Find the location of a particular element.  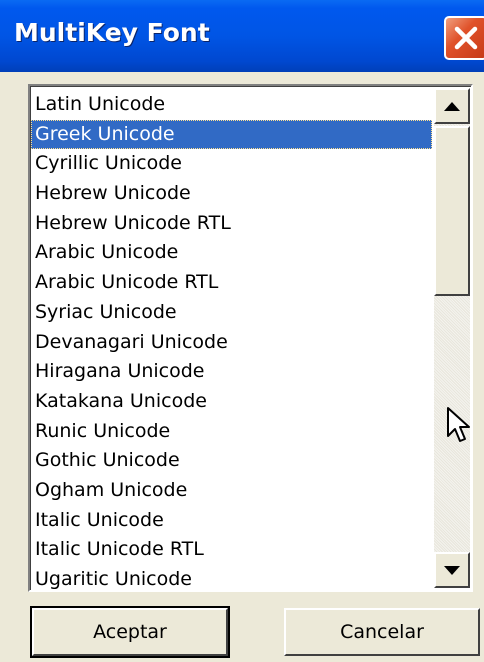

list-item: Hiragana Unicode is located at coordinates (231, 372).